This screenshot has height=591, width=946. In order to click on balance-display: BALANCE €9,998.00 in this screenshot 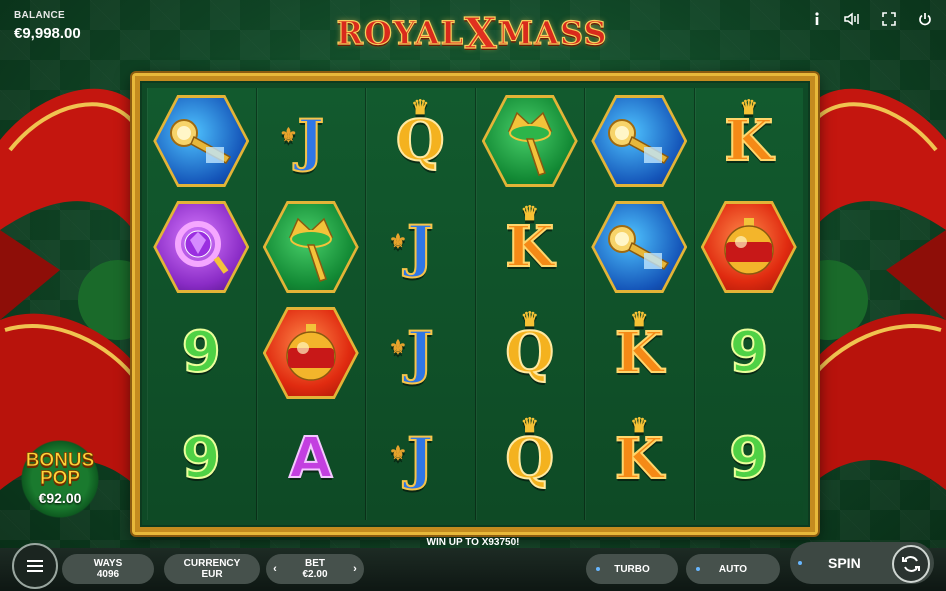, I will do `click(47, 26)`.